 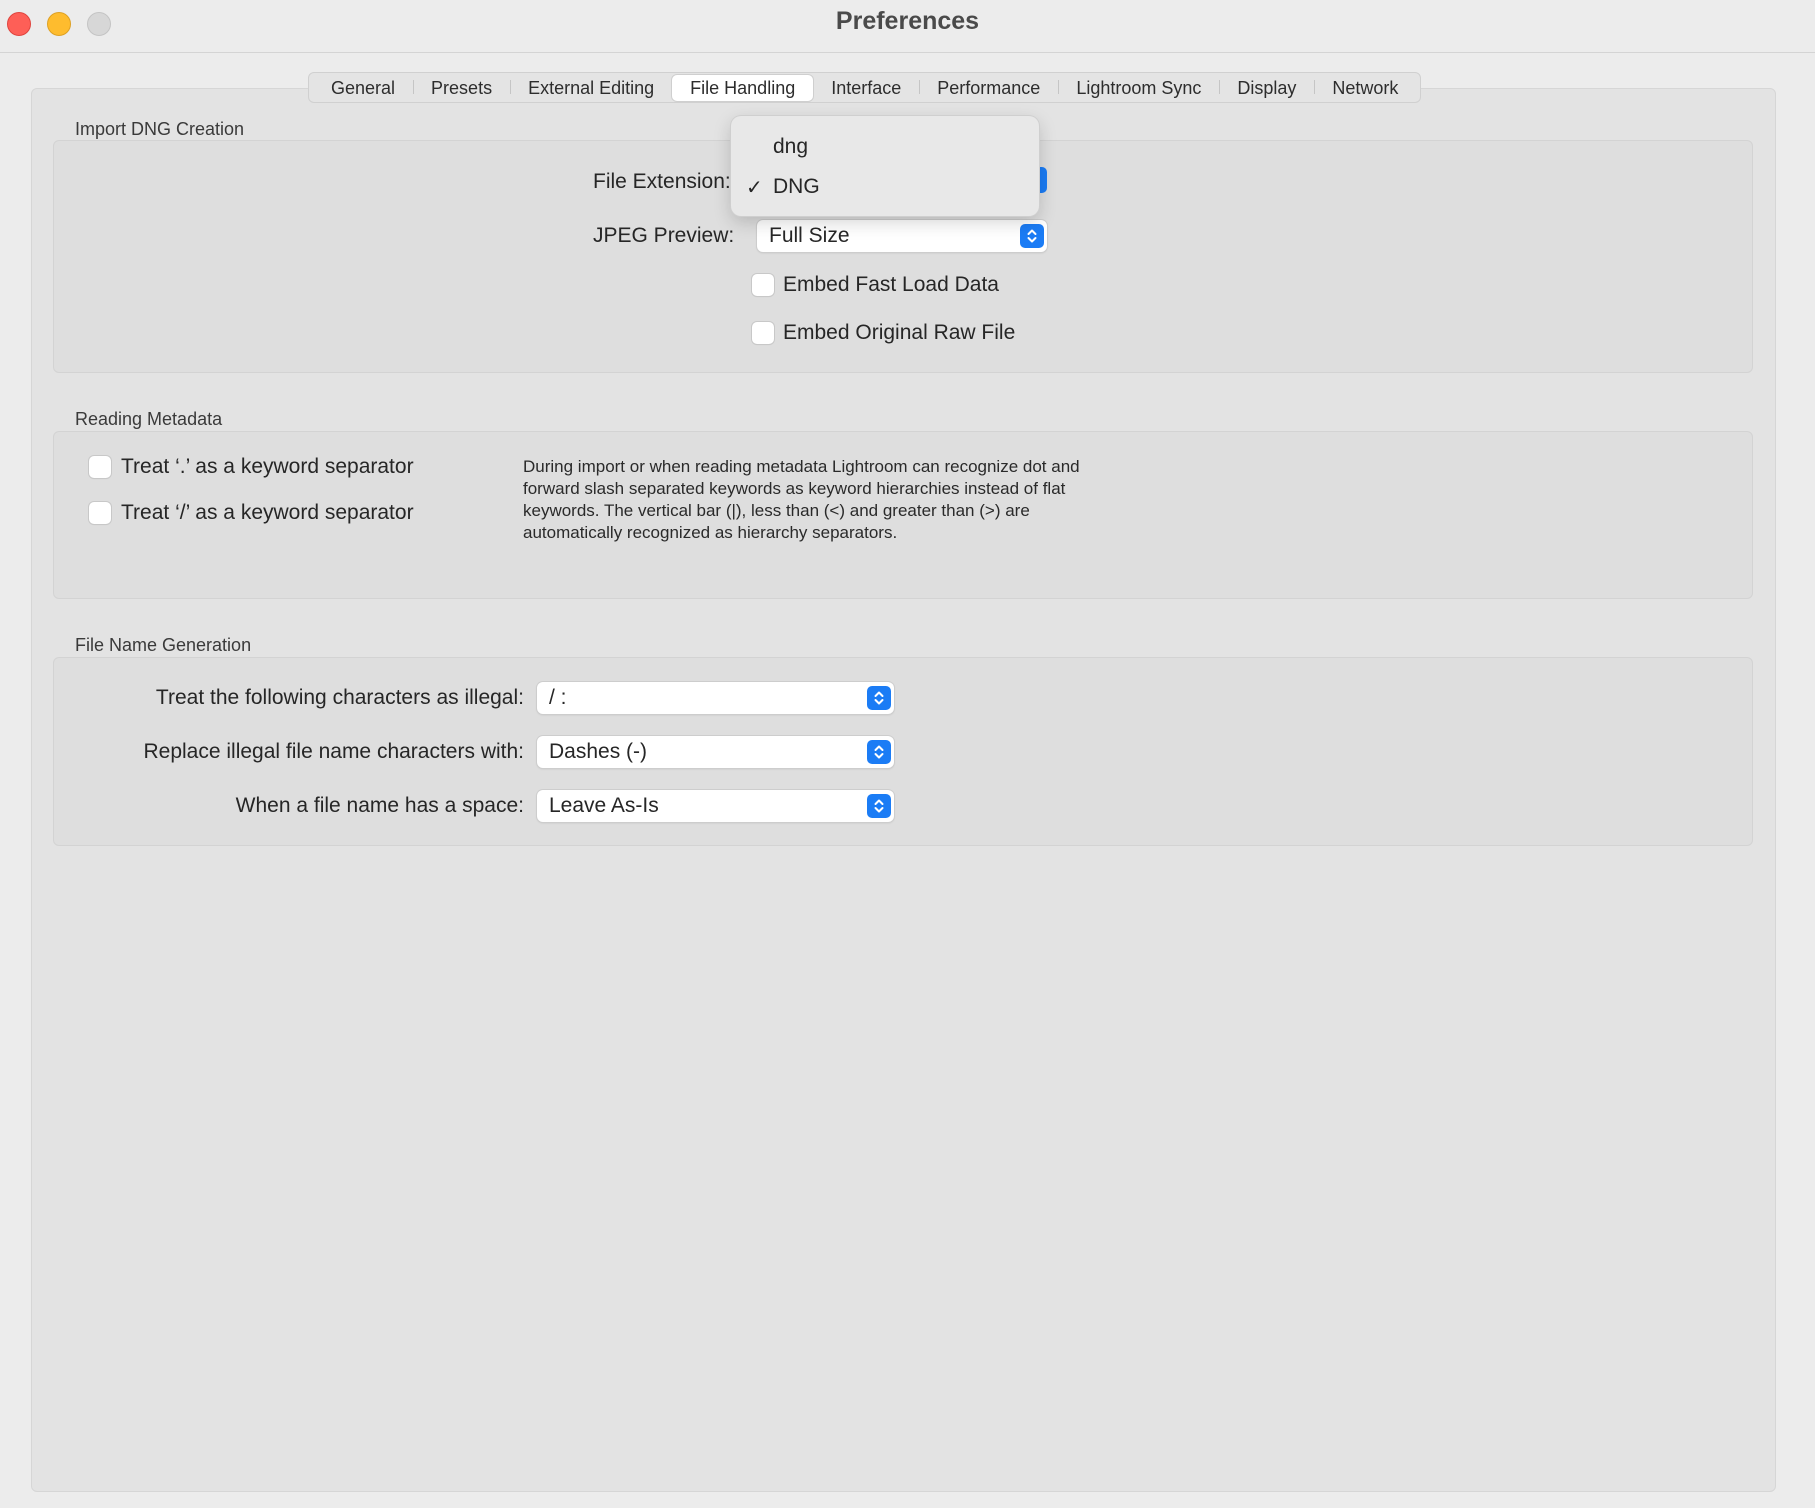 I want to click on file-extension-label: File Extension:, so click(x=662, y=181).